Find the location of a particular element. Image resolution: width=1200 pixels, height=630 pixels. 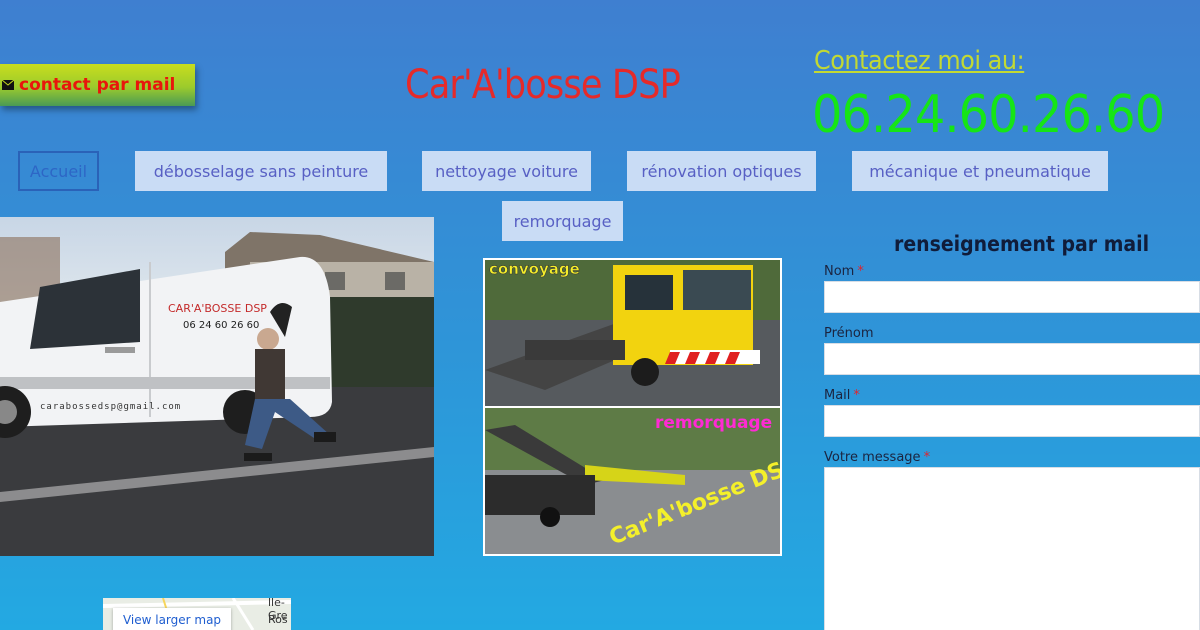

prenom-label-text: Prénom is located at coordinates (849, 333).